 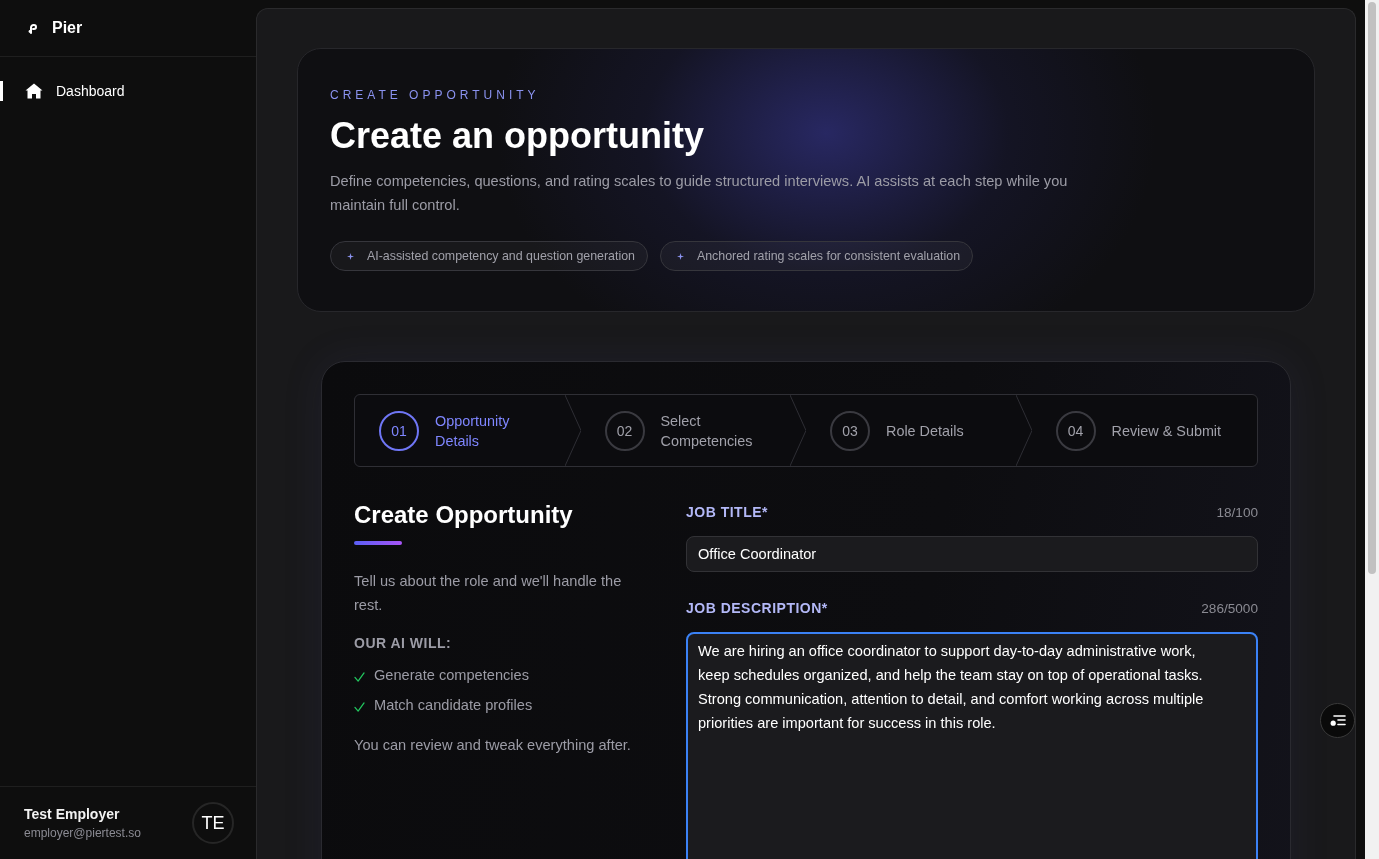 What do you see at coordinates (925, 430) in the screenshot?
I see `step-label: Role Details` at bounding box center [925, 430].